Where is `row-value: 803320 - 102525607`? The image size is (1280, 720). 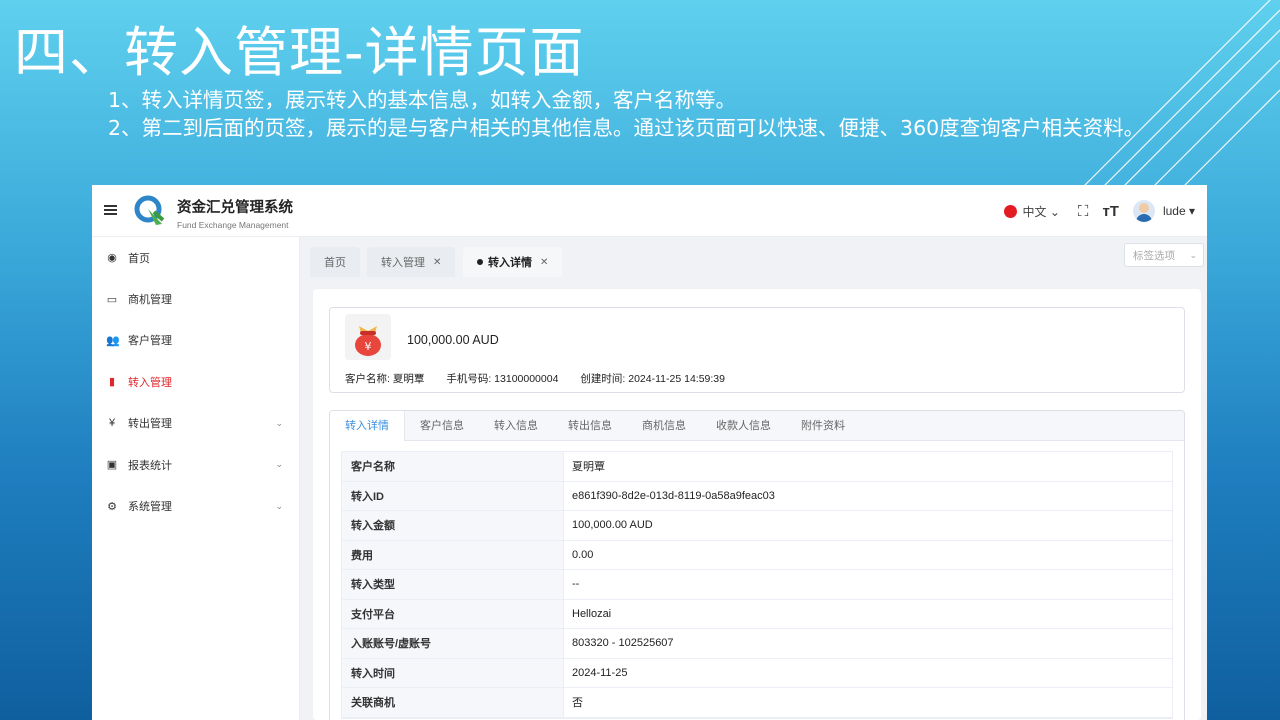 row-value: 803320 - 102525607 is located at coordinates (623, 643).